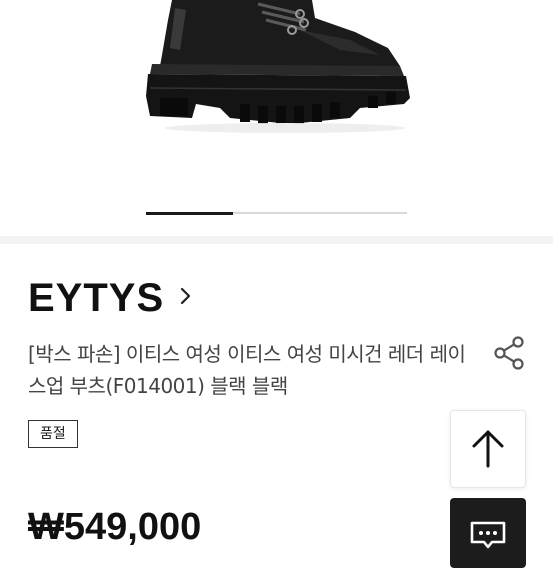  I want to click on chat-bubble-icon, so click(488, 535).